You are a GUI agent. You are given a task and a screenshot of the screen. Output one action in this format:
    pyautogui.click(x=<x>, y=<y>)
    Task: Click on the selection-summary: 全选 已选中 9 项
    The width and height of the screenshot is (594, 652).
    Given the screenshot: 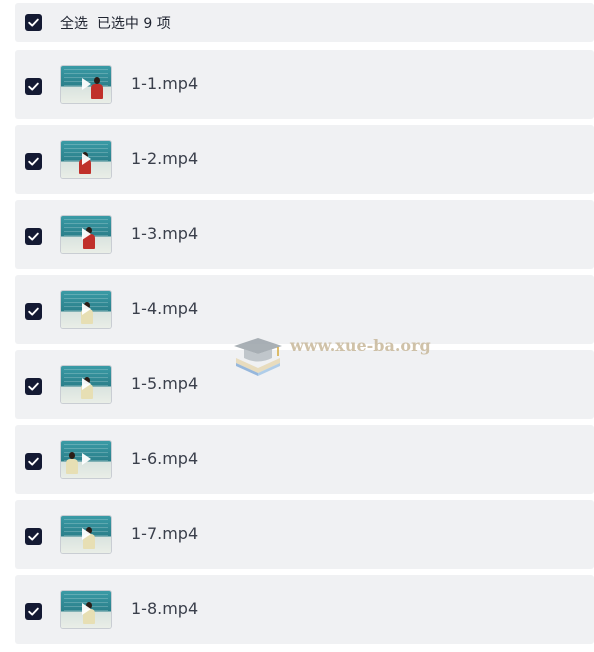 What is the action you would take?
    pyautogui.click(x=115, y=23)
    